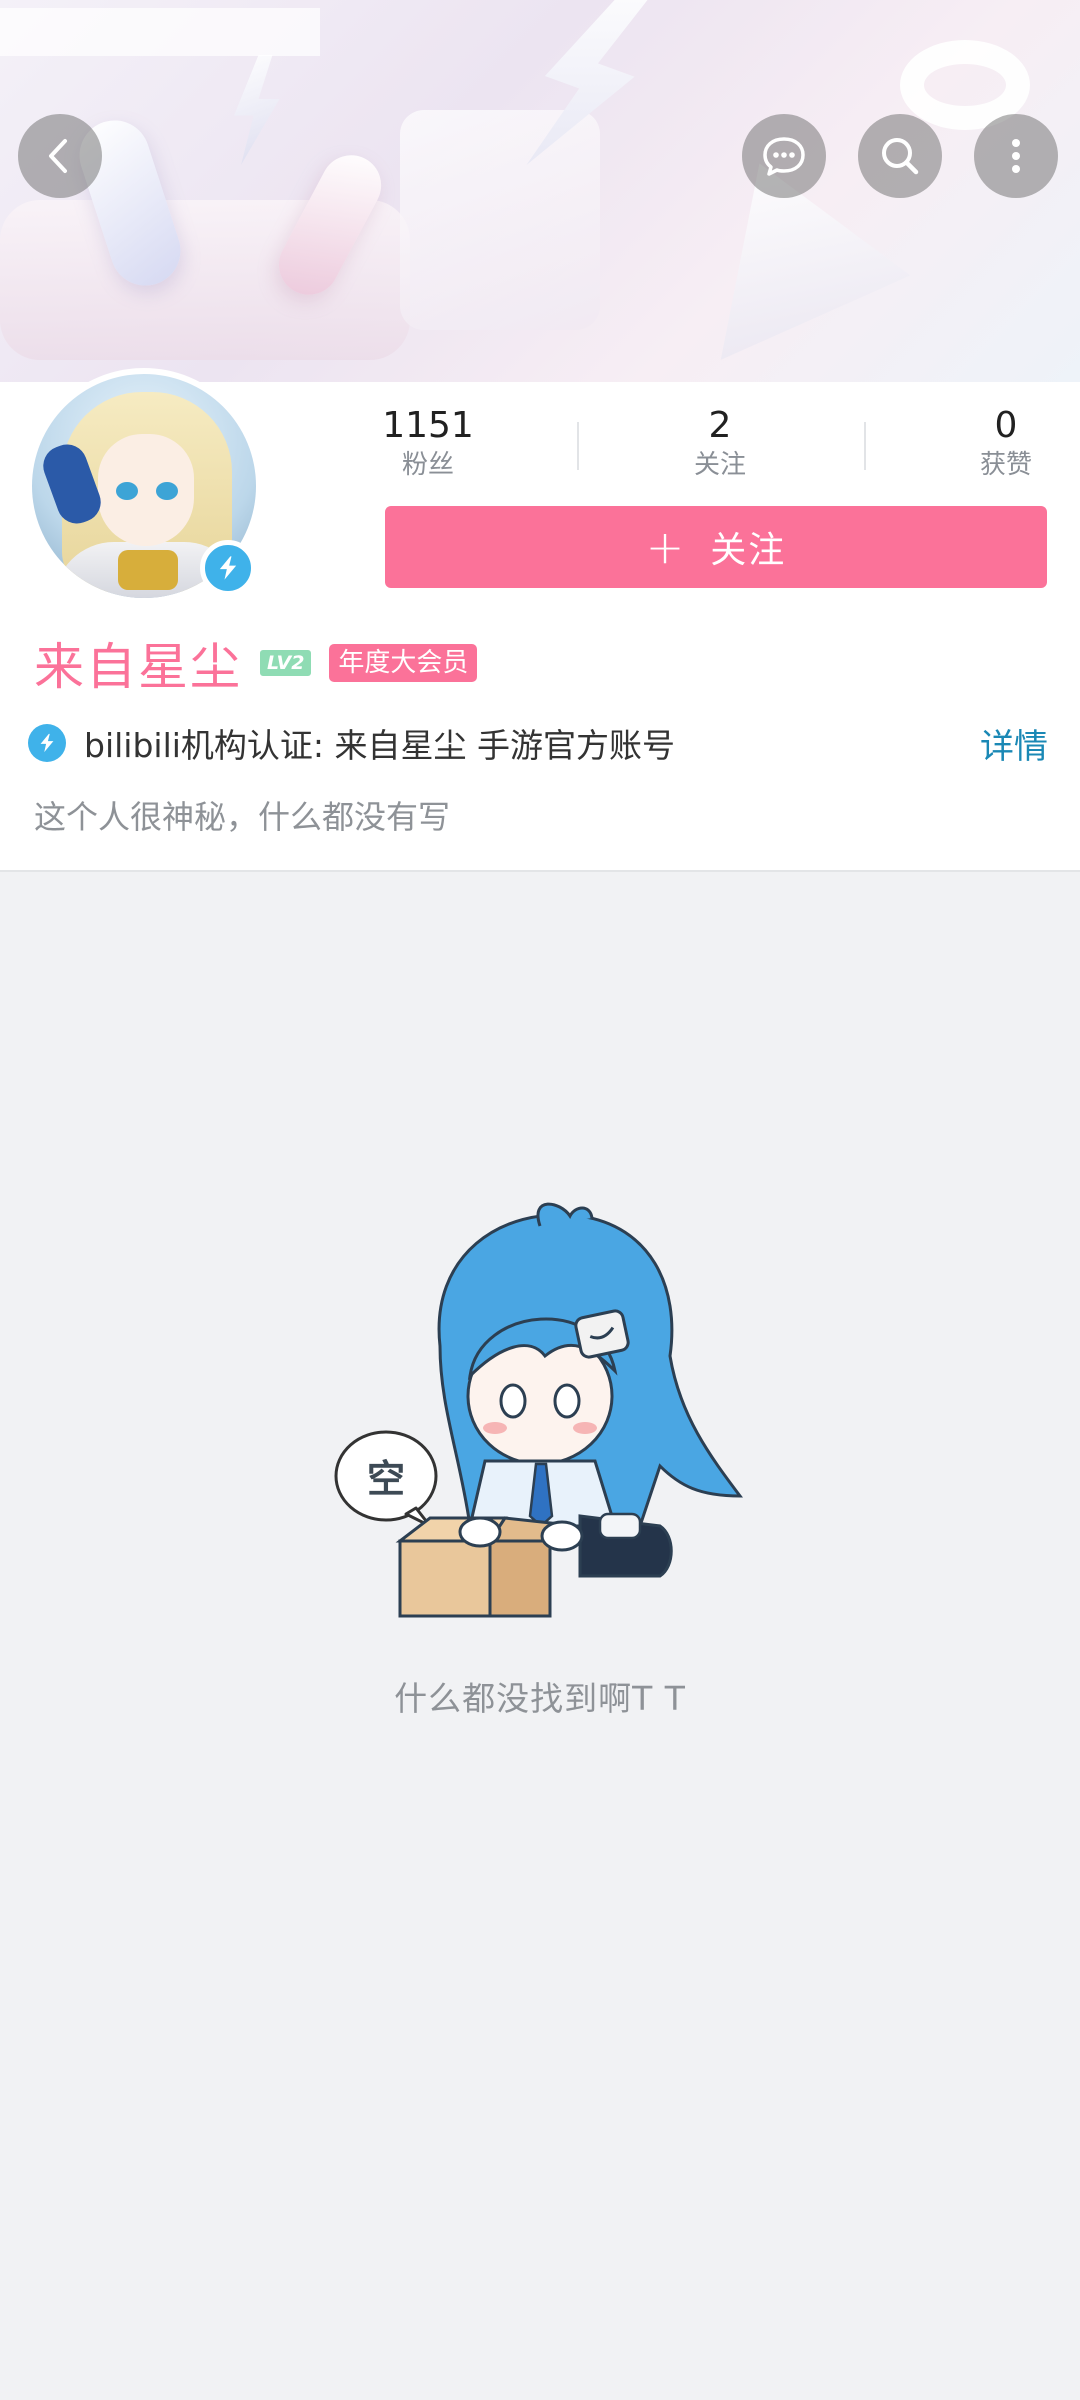 Image resolution: width=1080 pixels, height=2400 pixels. What do you see at coordinates (286, 663) in the screenshot?
I see `level-badge: LV2` at bounding box center [286, 663].